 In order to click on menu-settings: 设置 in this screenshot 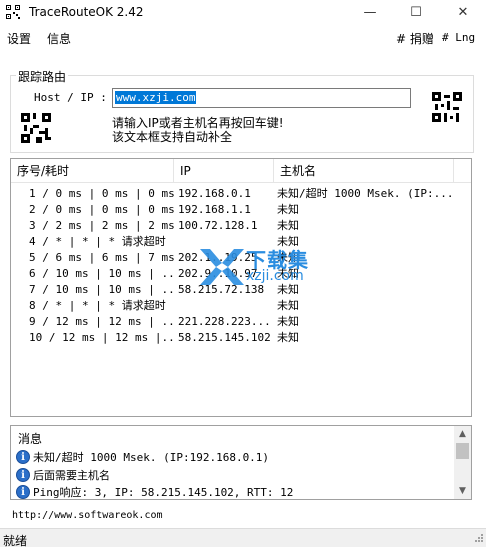, I will do `click(19, 38)`.